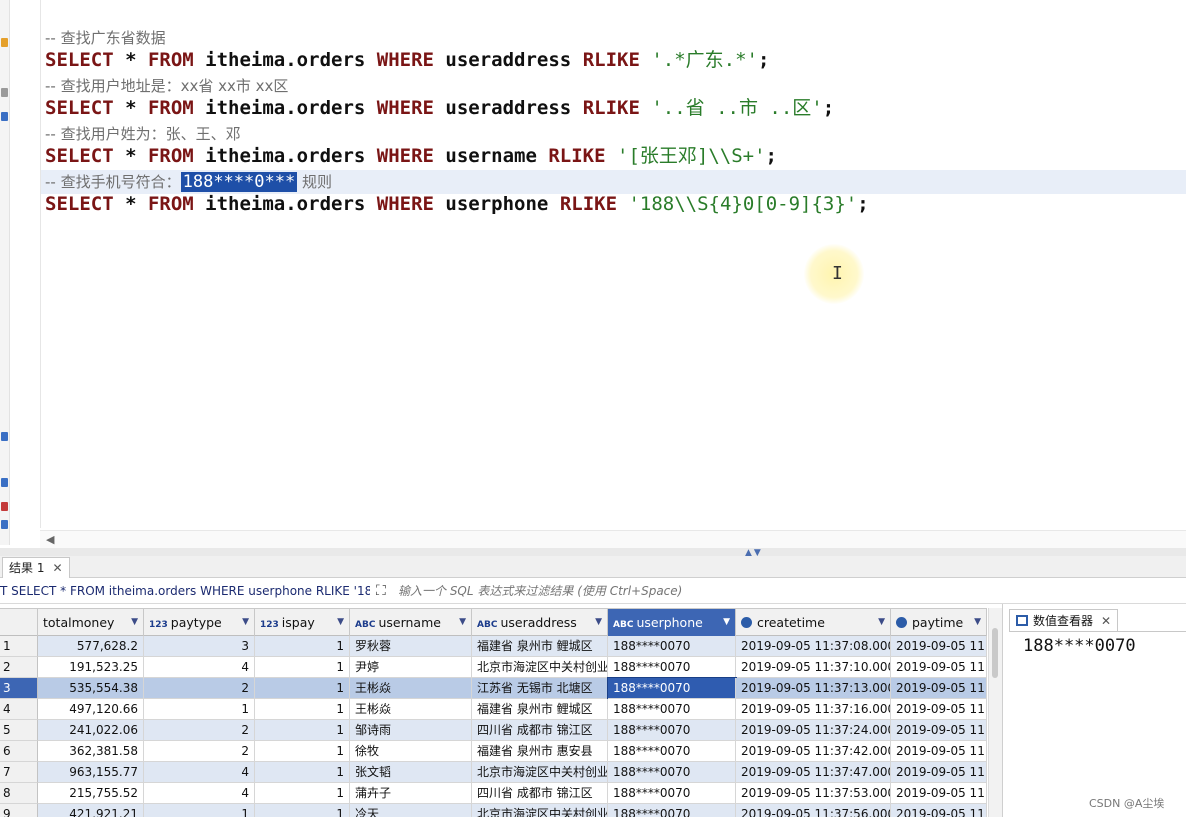 This screenshot has width=1186, height=817. Describe the element at coordinates (19, 667) in the screenshot. I see `row-number: 2` at that location.